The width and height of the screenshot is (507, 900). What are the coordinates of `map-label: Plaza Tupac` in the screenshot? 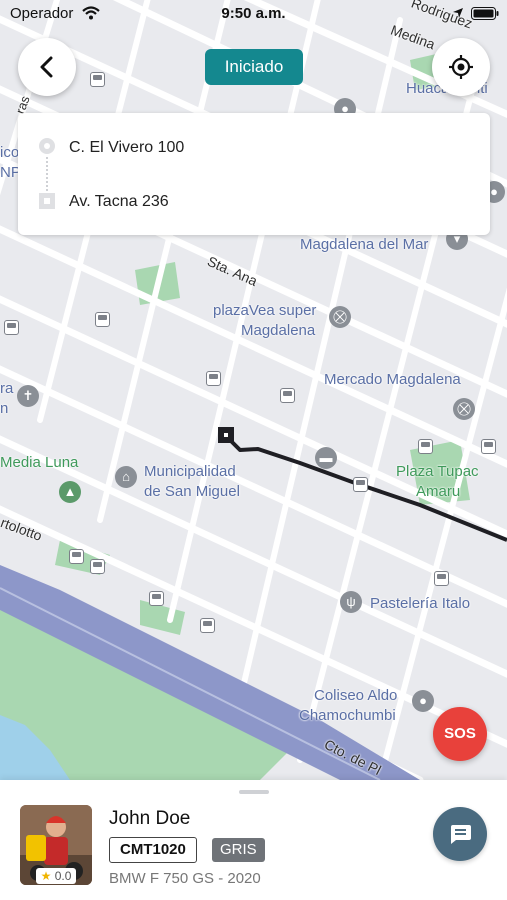 It's located at (437, 471).